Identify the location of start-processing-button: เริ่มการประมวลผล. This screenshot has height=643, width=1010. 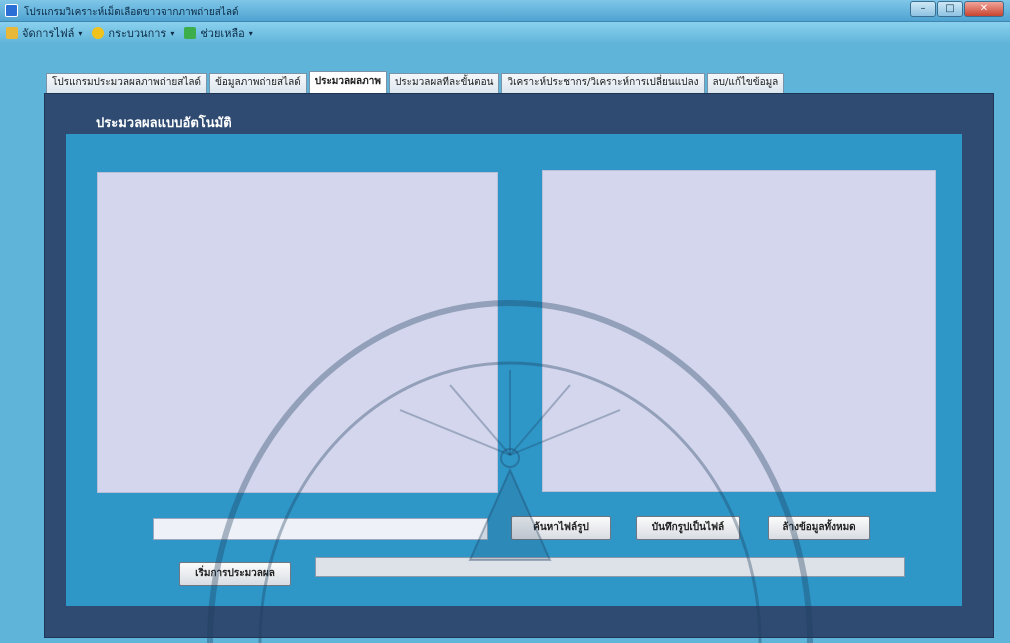
(235, 574).